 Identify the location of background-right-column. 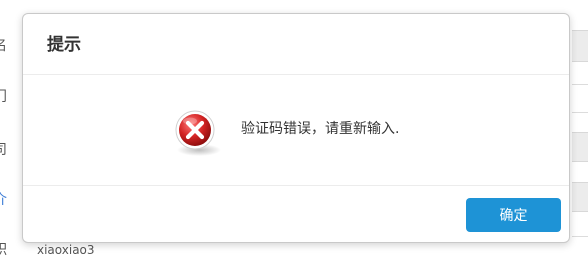
(580, 131).